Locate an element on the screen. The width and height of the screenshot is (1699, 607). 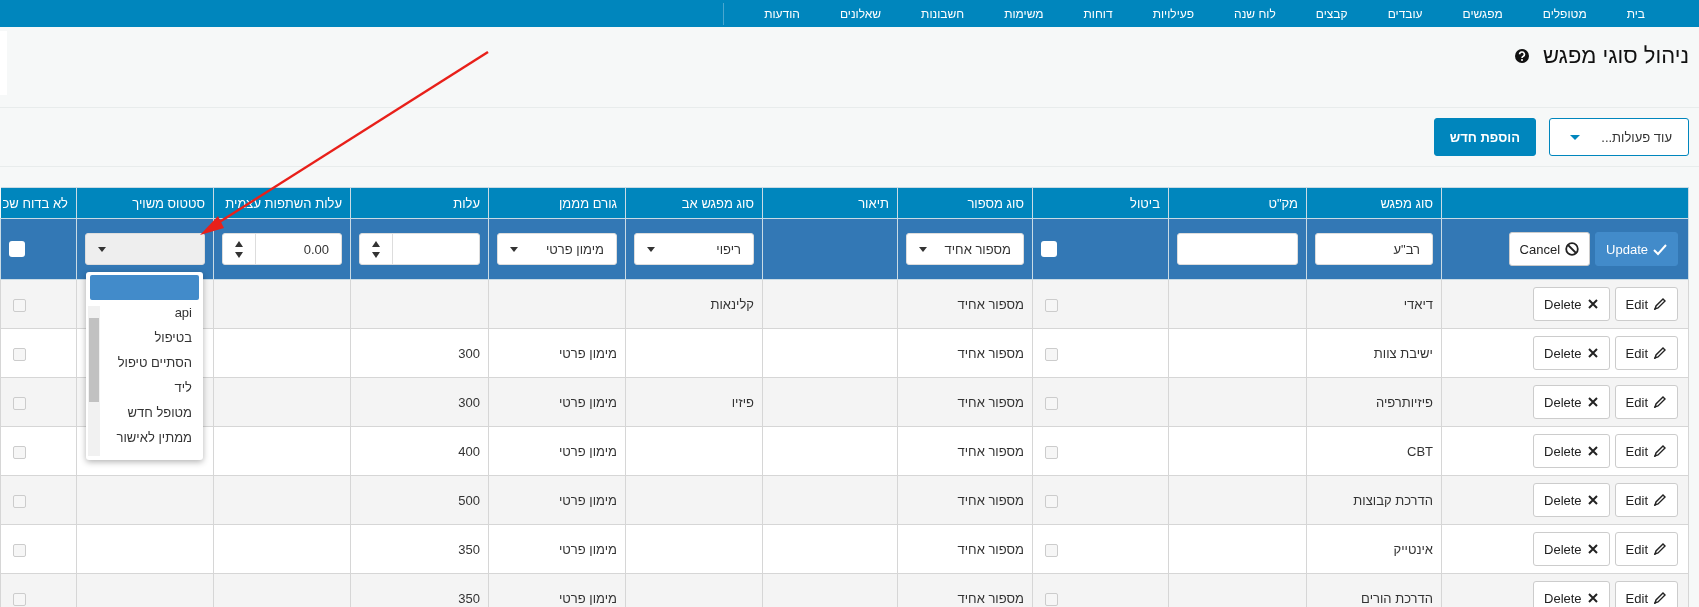
check-icon is located at coordinates (1660, 249).